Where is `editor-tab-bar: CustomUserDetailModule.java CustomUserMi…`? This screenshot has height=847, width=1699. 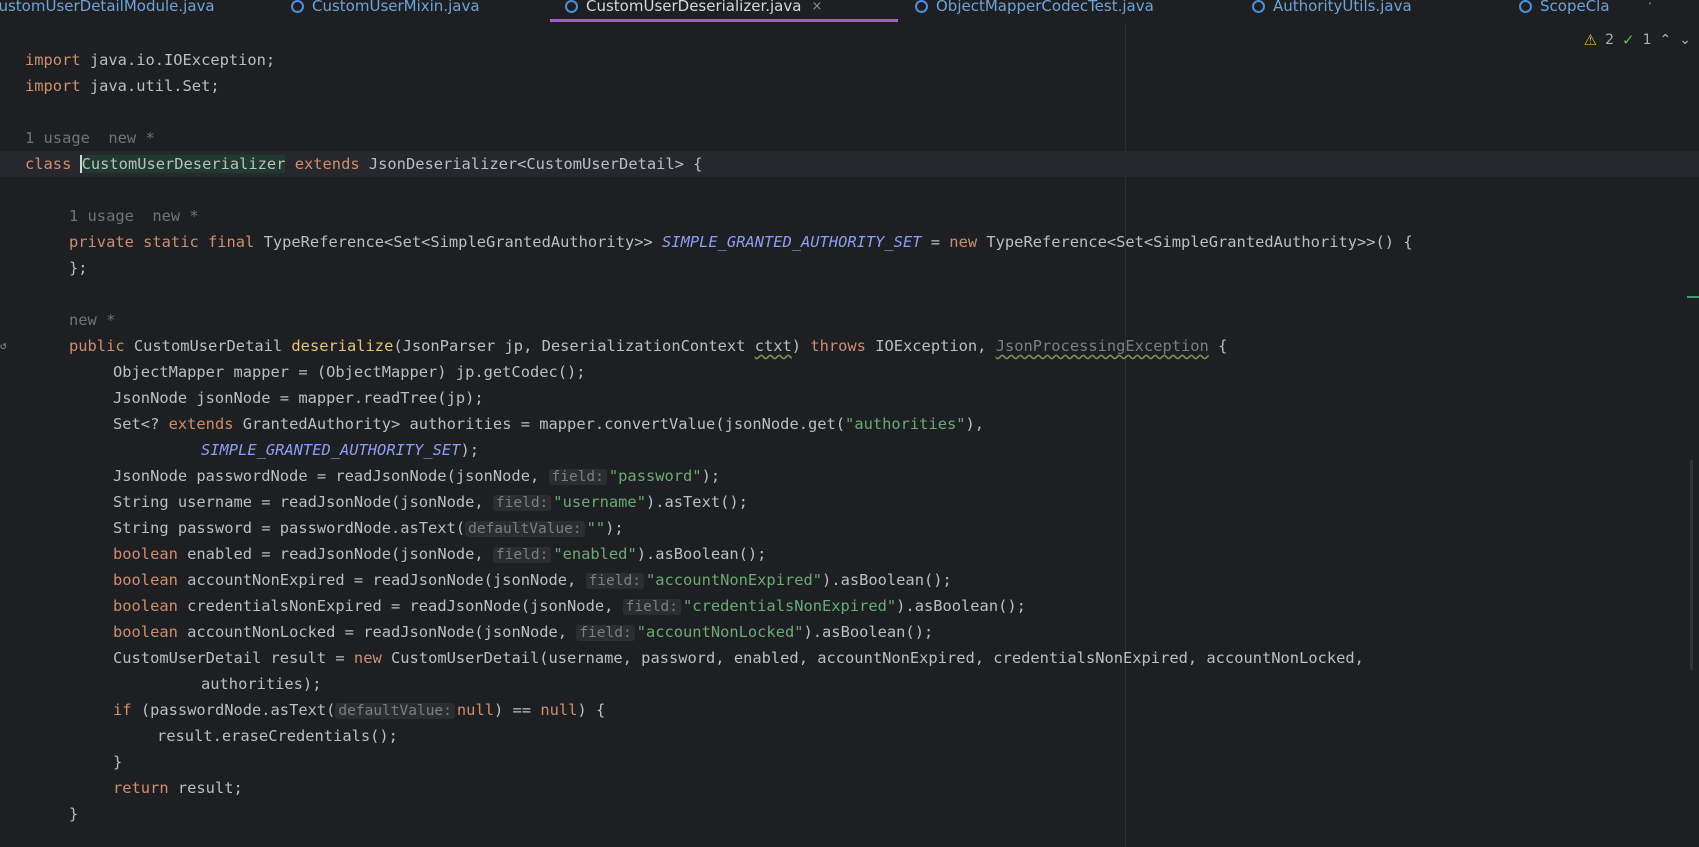
editor-tab-bar: CustomUserDetailModule.java CustomUserMi… is located at coordinates (849, 12).